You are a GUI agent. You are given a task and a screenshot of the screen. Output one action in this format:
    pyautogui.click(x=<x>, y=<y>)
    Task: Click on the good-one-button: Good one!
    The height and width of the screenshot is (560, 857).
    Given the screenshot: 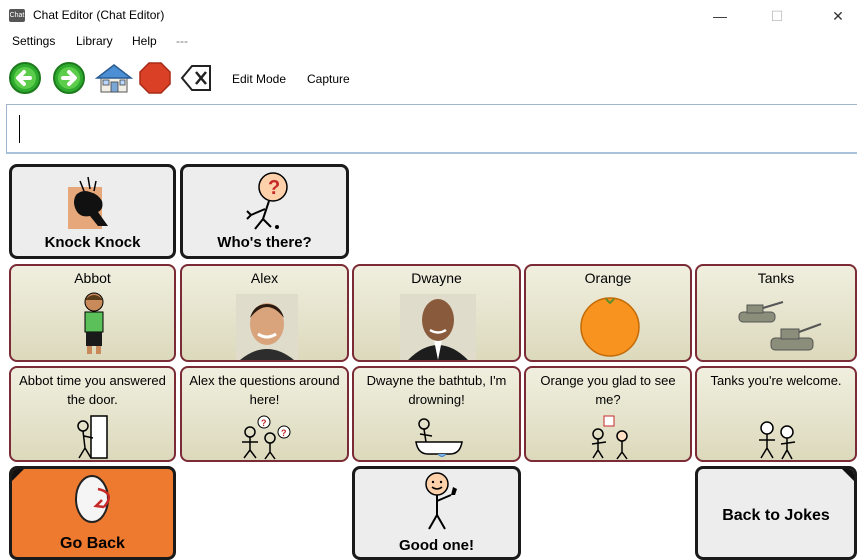 What is the action you would take?
    pyautogui.click(x=436, y=513)
    